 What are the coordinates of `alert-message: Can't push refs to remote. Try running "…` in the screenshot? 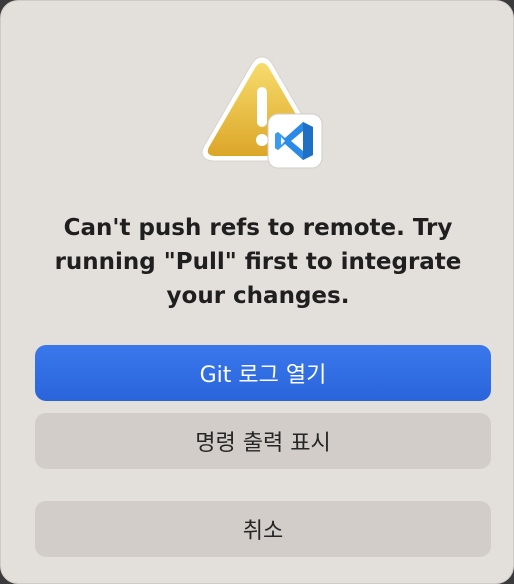 It's located at (258, 262).